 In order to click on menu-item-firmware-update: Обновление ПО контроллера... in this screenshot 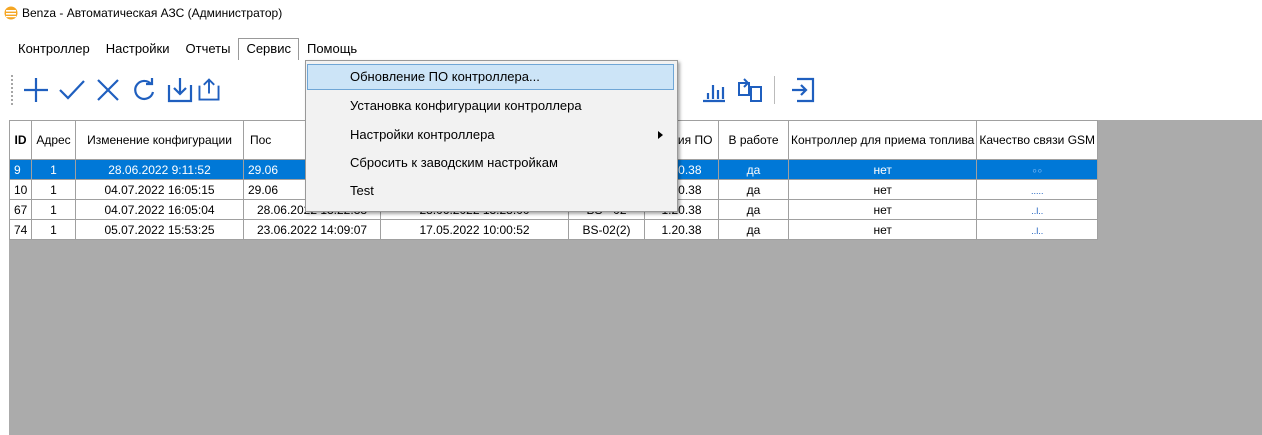, I will do `click(490, 77)`.